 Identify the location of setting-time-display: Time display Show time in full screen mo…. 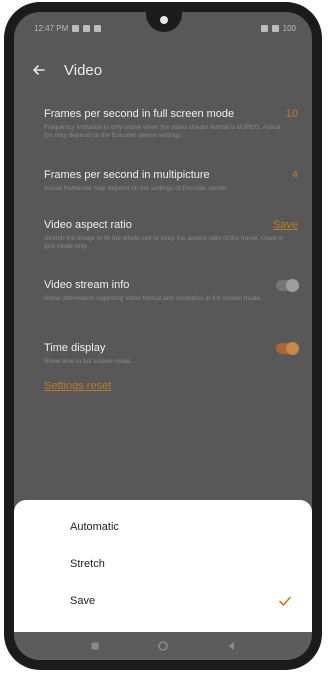
(171, 353).